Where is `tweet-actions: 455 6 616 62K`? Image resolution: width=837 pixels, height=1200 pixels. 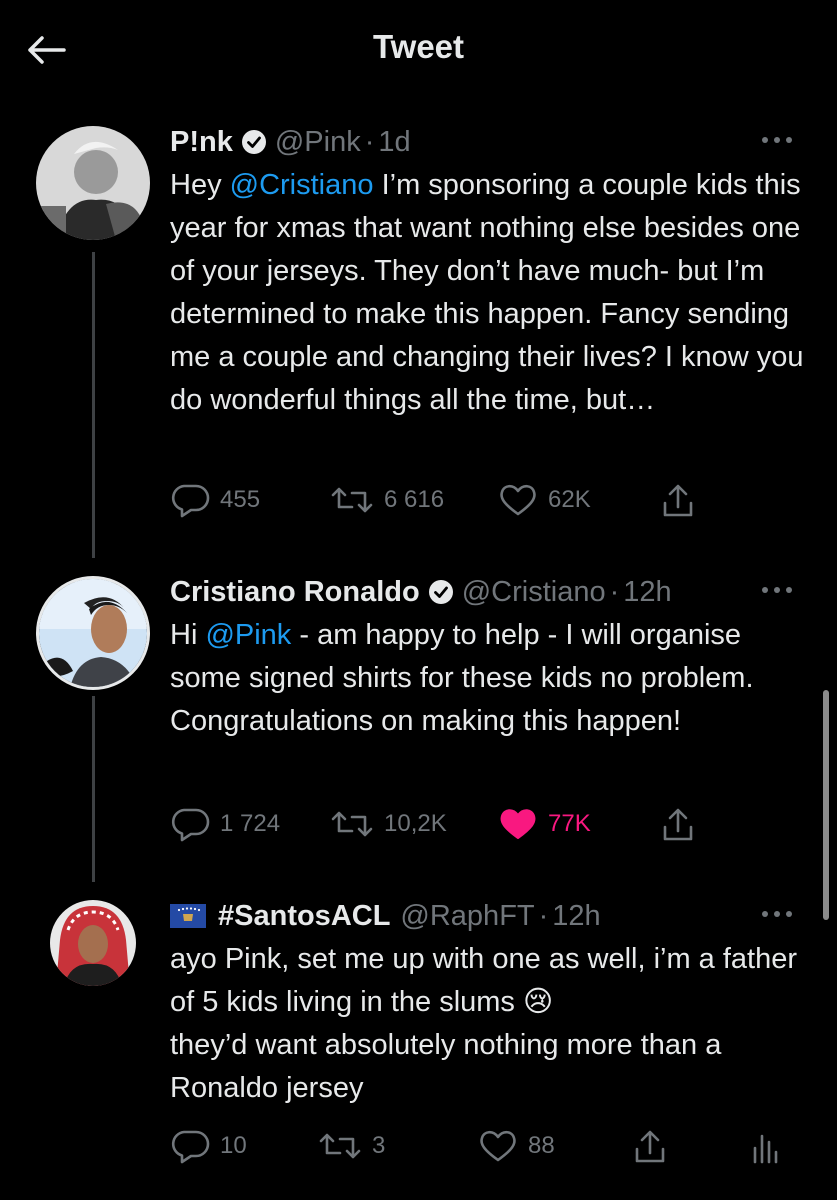
tweet-actions: 455 6 616 62K is located at coordinates (490, 500).